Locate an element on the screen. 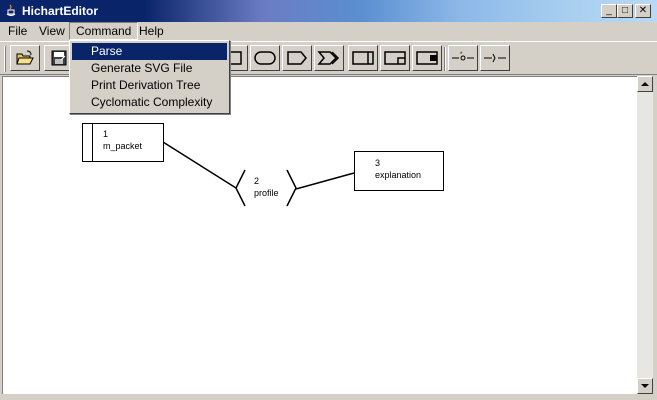 The height and width of the screenshot is (400, 657). diagram-node-1: 1 m_packet is located at coordinates (123, 142).